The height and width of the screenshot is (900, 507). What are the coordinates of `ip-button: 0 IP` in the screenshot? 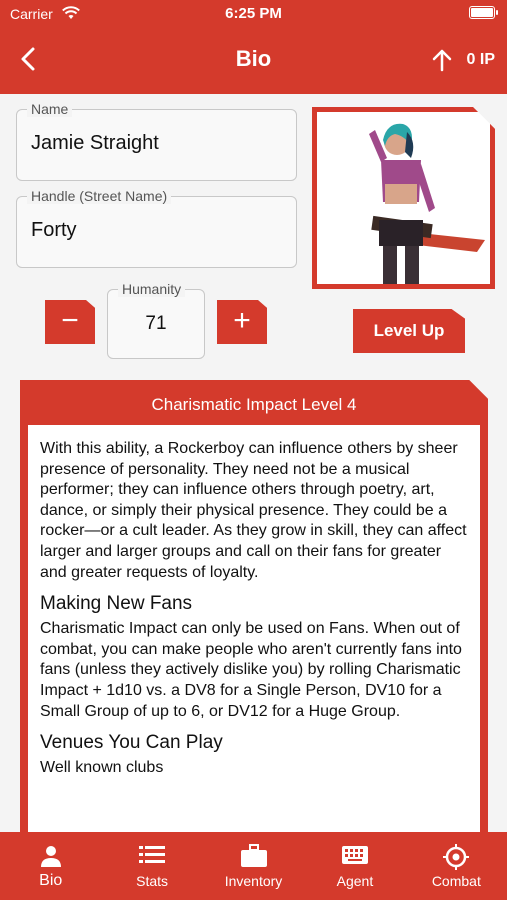 It's located at (463, 60).